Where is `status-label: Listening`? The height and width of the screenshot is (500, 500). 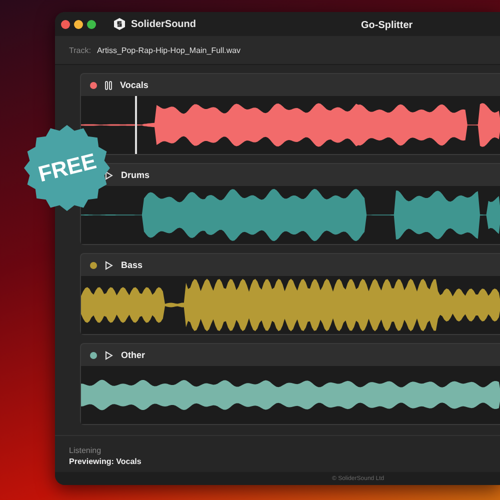 status-label: Listening is located at coordinates (85, 450).